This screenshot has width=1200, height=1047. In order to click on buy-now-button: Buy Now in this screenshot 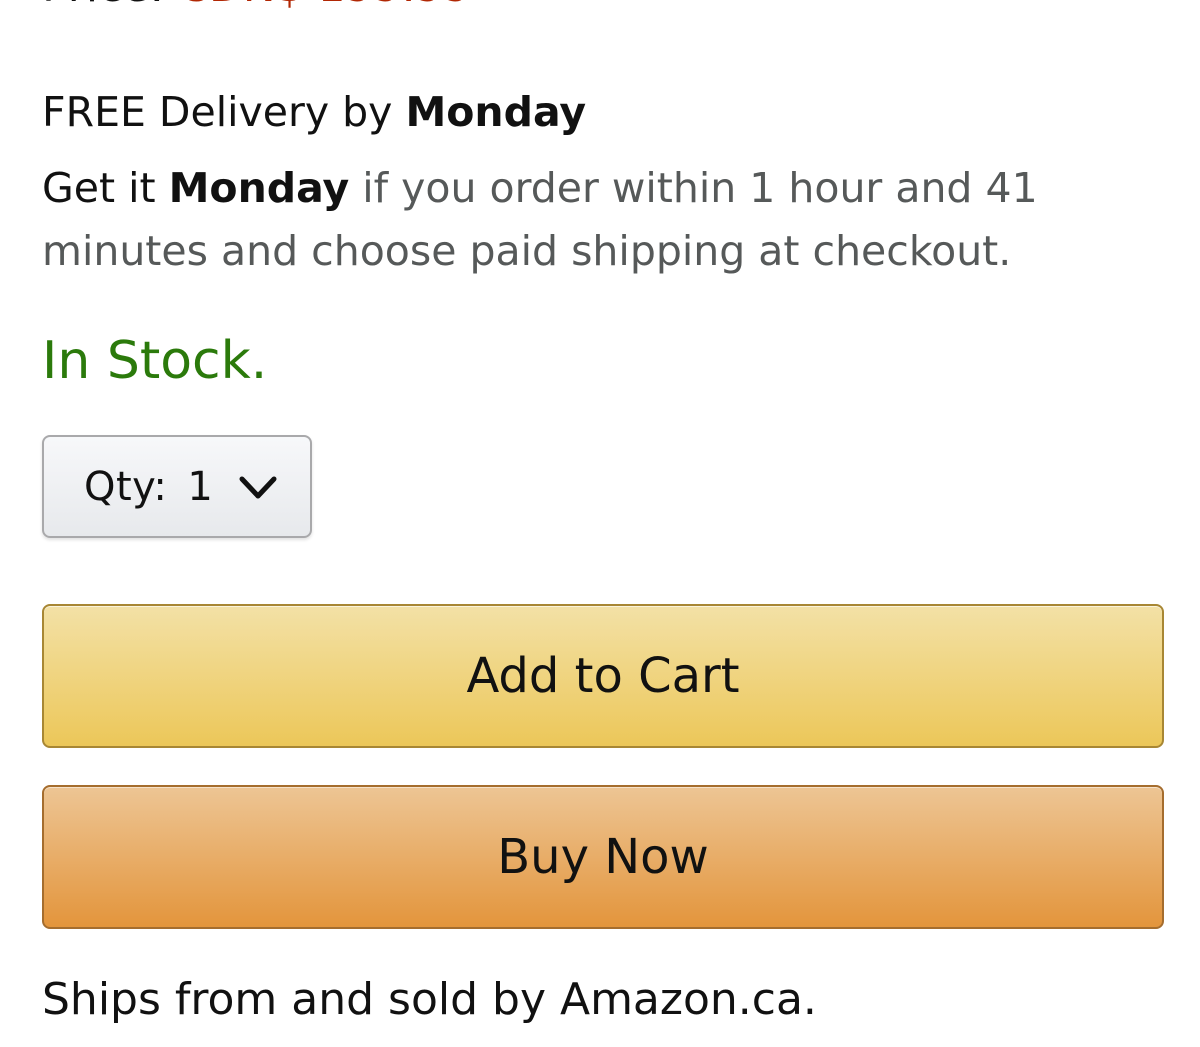, I will do `click(603, 857)`.